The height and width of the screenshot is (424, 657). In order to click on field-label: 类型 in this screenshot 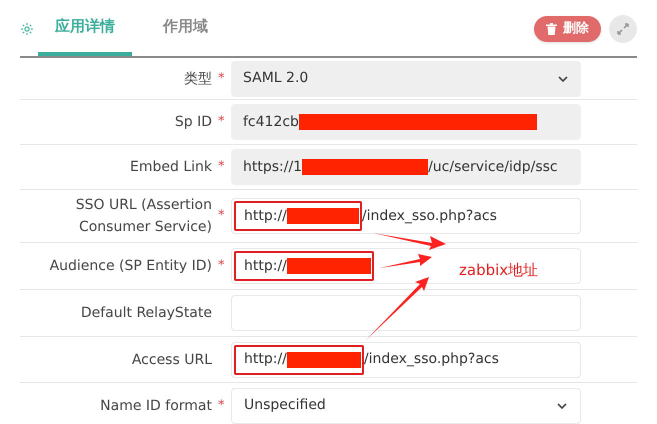, I will do `click(198, 79)`.